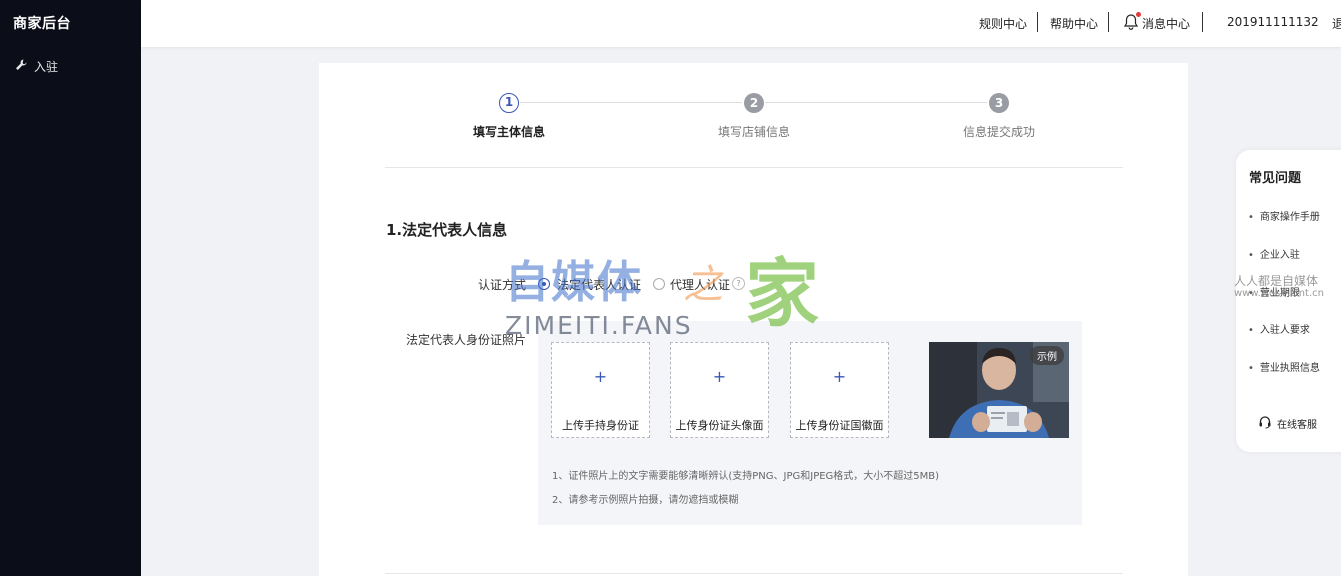  Describe the element at coordinates (1265, 423) in the screenshot. I see `headset-icon` at that location.